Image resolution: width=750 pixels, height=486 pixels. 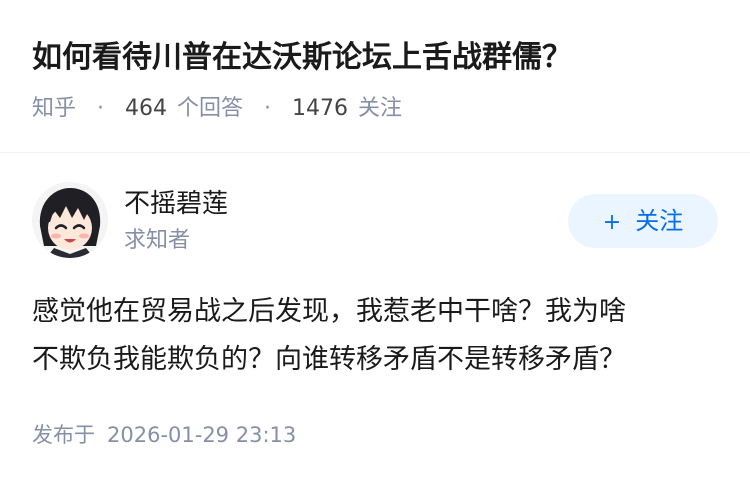 What do you see at coordinates (176, 204) in the screenshot?
I see `author-name: 不摇碧莲` at bounding box center [176, 204].